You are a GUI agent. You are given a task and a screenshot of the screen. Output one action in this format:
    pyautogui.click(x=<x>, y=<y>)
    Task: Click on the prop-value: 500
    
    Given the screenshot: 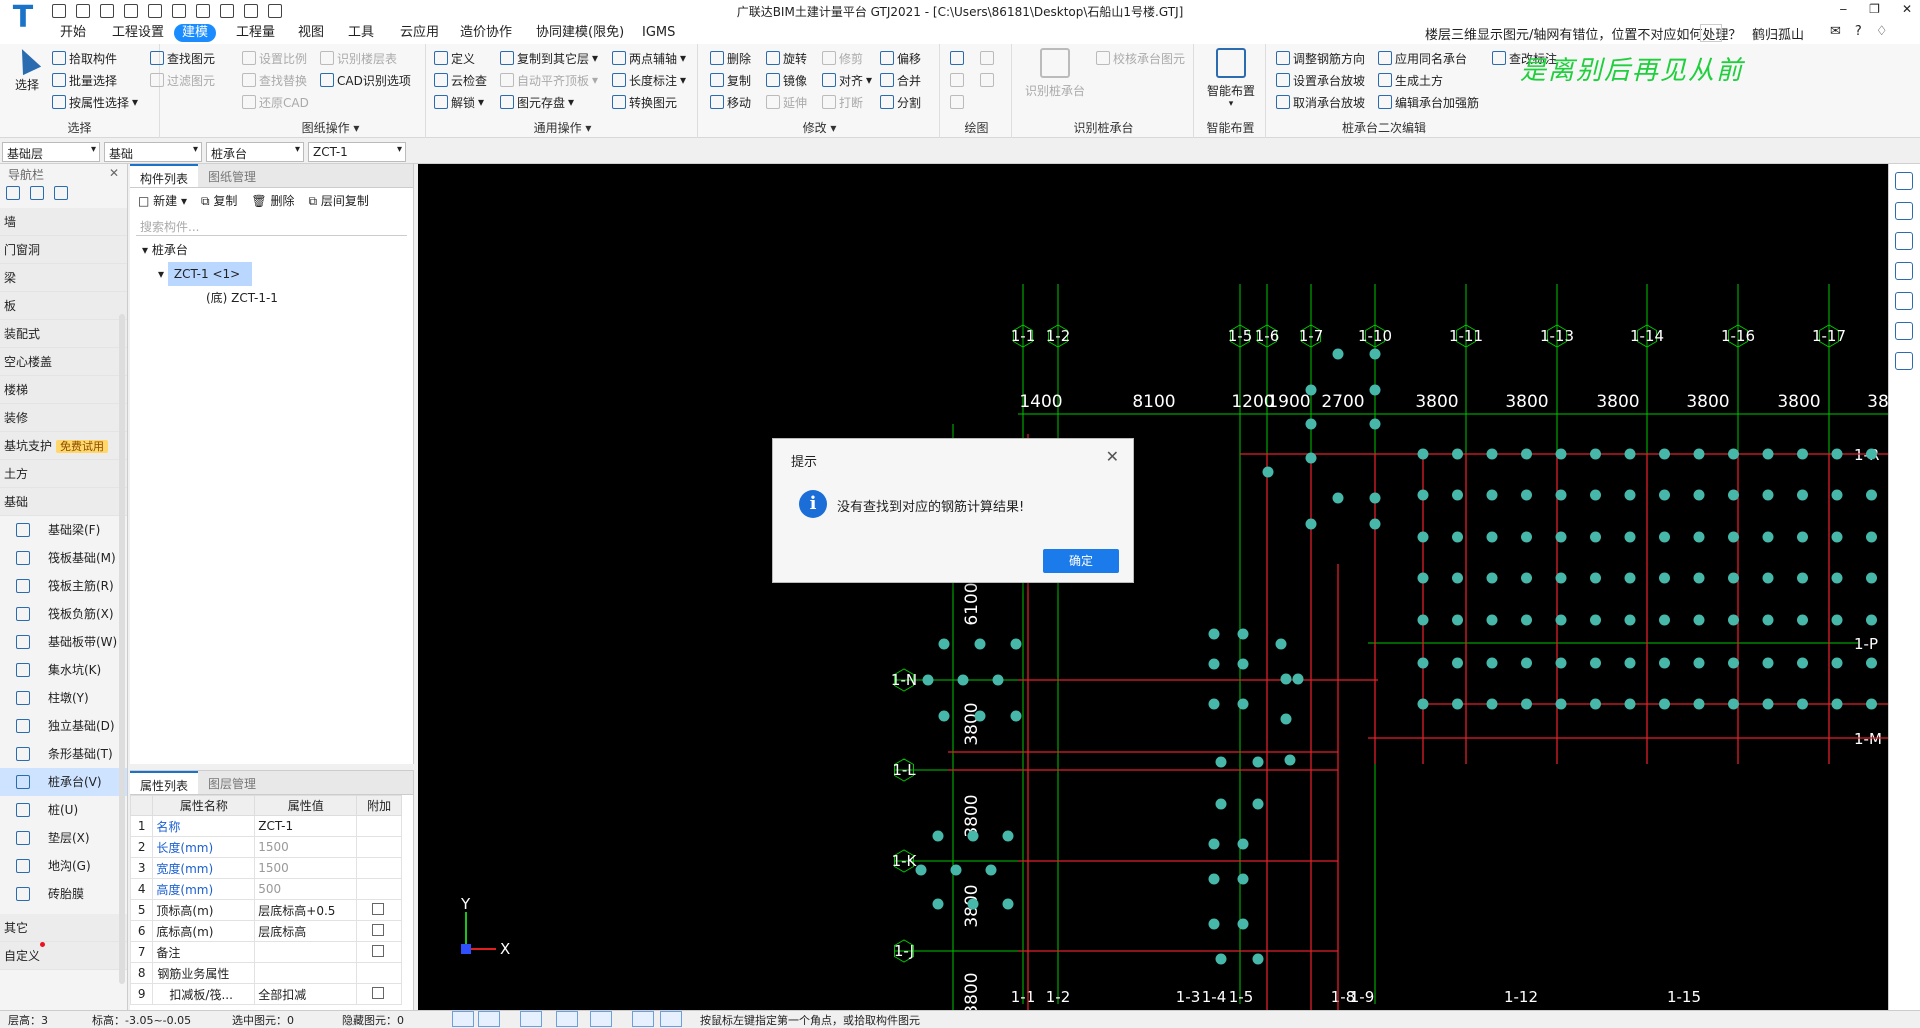 What is the action you would take?
    pyautogui.click(x=306, y=889)
    